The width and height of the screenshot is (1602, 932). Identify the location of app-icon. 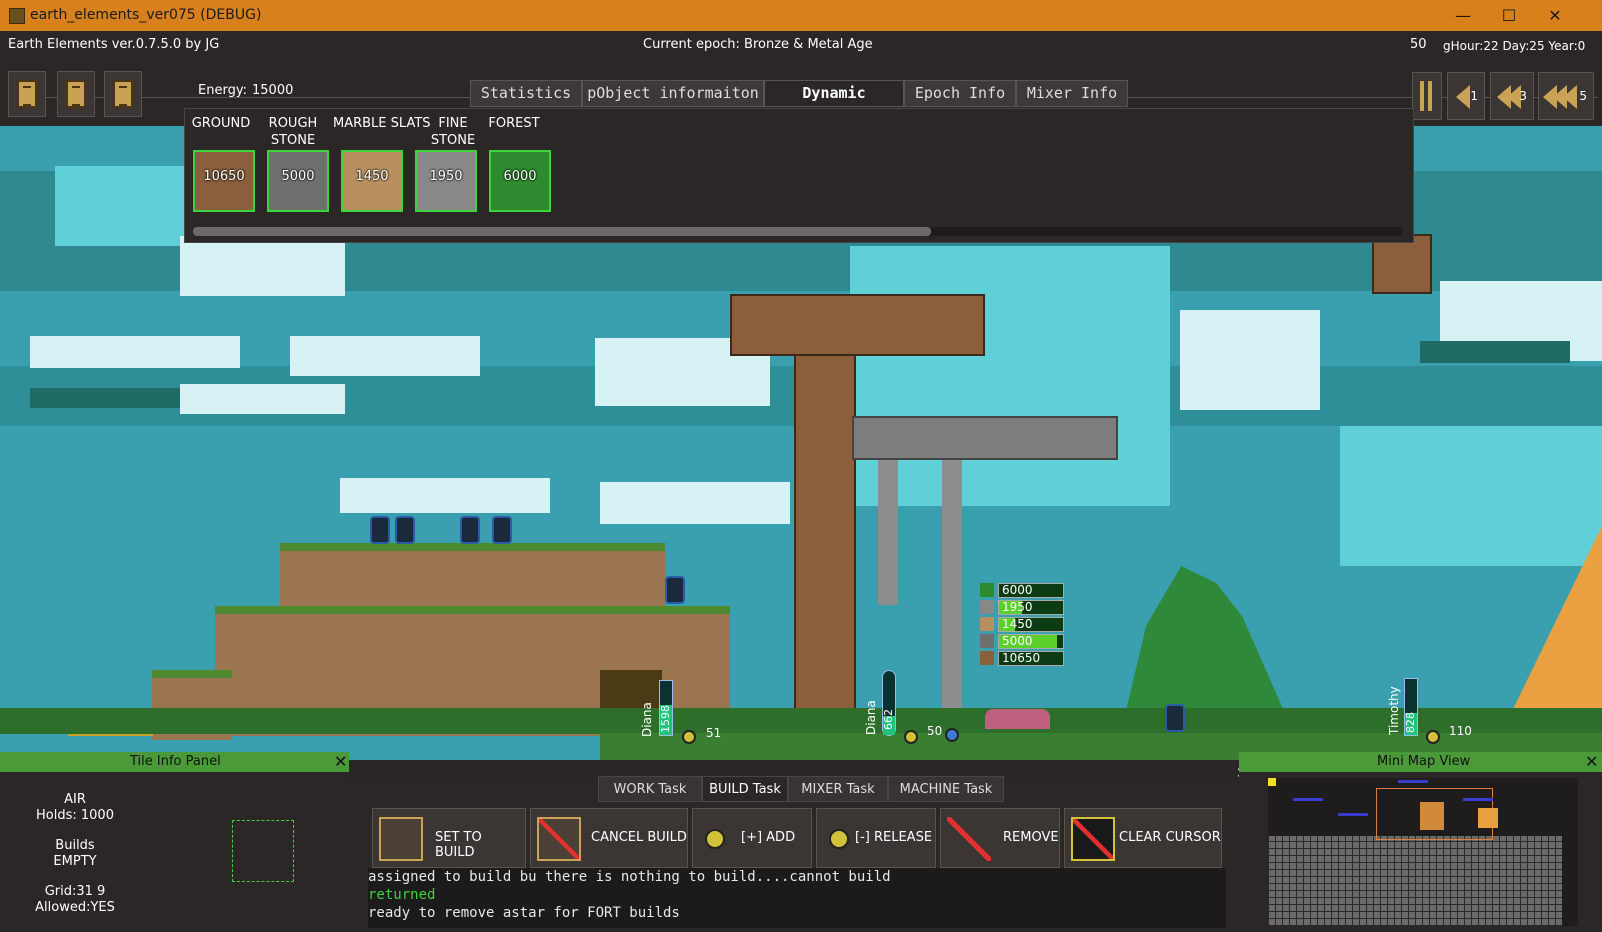
(17, 16).